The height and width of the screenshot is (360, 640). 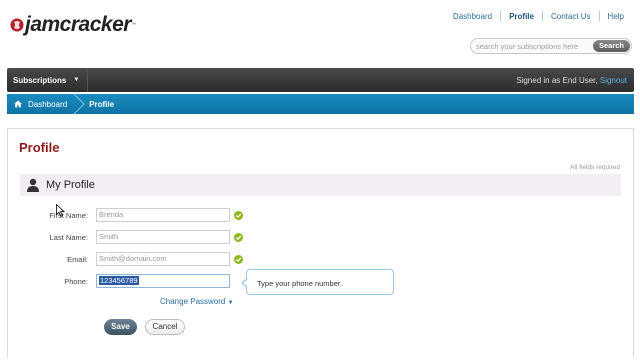 I want to click on email-field: Smith@domain.com, so click(x=163, y=259).